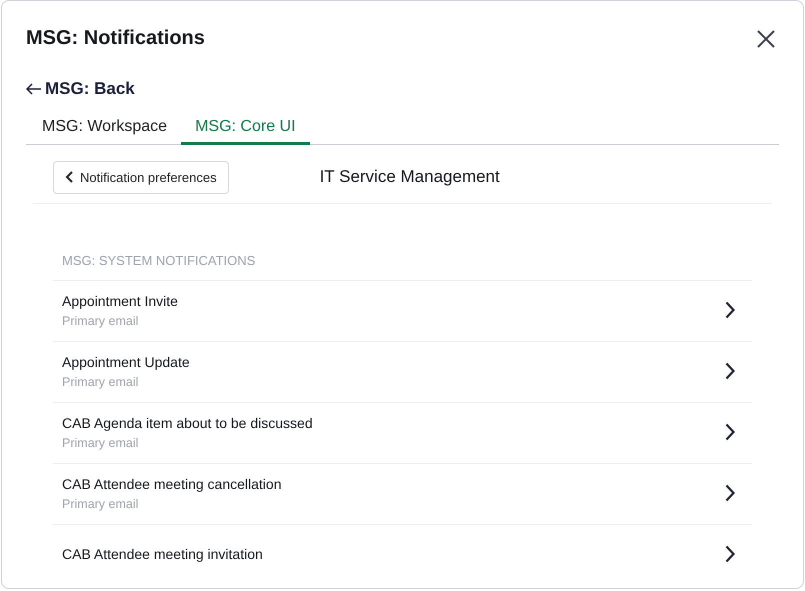  Describe the element at coordinates (34, 89) in the screenshot. I see `arrow-left-icon` at that location.